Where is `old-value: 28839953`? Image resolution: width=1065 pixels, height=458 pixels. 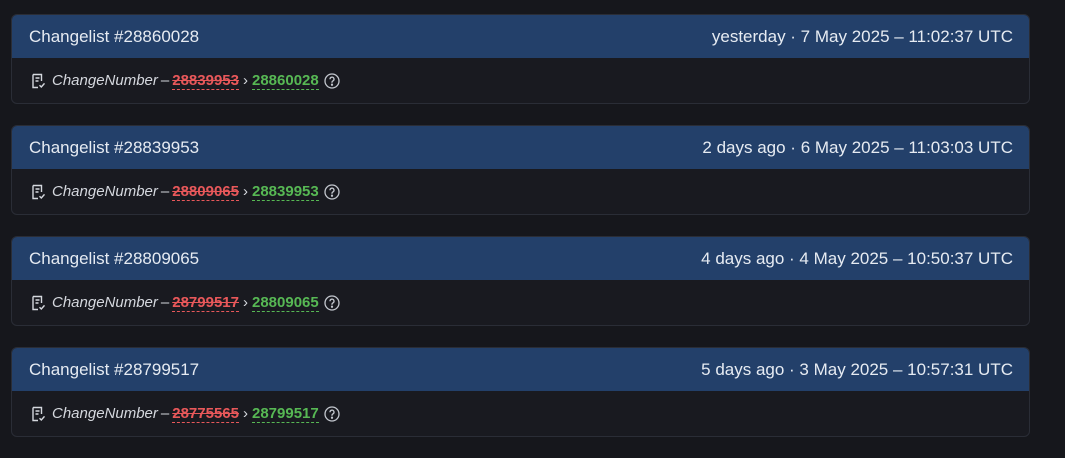
old-value: 28839953 is located at coordinates (205, 81).